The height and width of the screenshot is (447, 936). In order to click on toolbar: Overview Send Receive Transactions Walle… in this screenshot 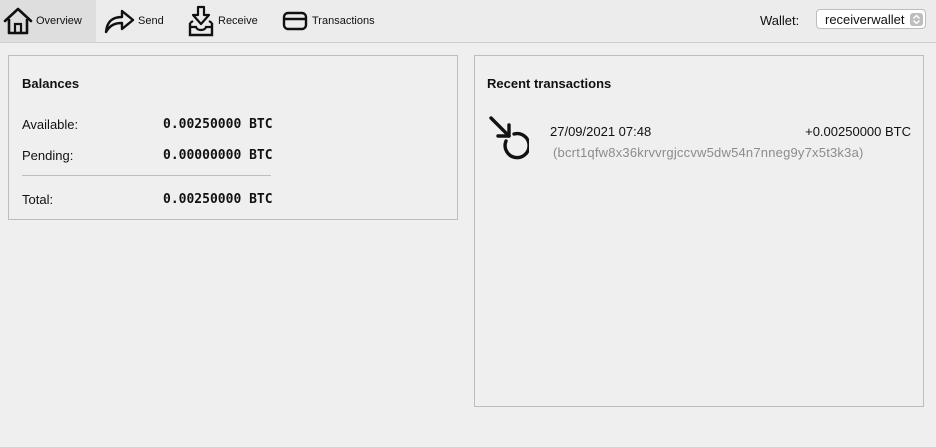, I will do `click(468, 21)`.